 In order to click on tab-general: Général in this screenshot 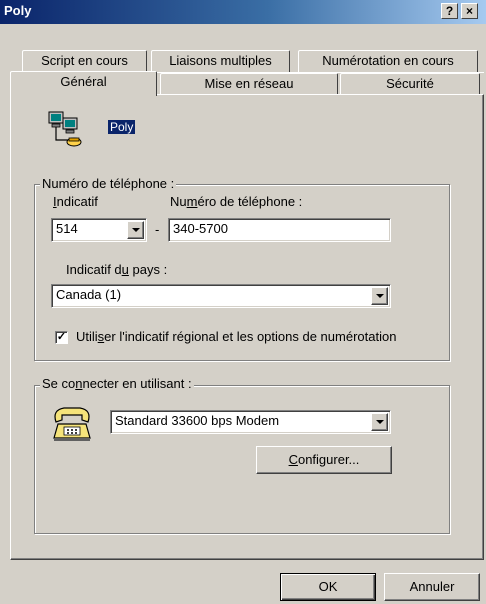, I will do `click(83, 83)`.